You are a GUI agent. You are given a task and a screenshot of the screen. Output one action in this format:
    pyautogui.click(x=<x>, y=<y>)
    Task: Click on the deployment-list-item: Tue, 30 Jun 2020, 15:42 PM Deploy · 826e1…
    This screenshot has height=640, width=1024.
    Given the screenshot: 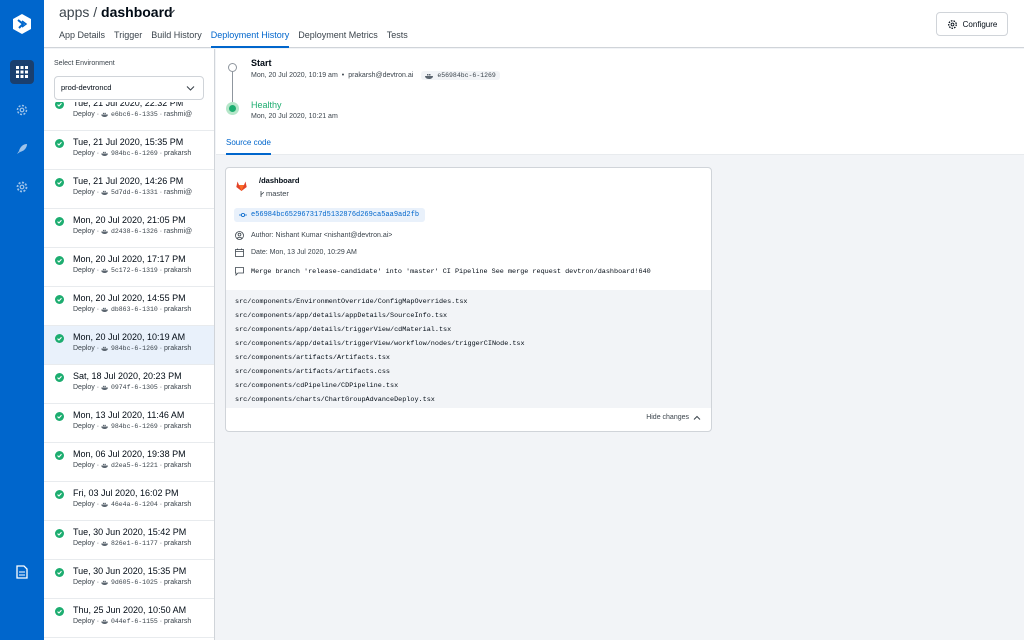 What is the action you would take?
    pyautogui.click(x=129, y=540)
    